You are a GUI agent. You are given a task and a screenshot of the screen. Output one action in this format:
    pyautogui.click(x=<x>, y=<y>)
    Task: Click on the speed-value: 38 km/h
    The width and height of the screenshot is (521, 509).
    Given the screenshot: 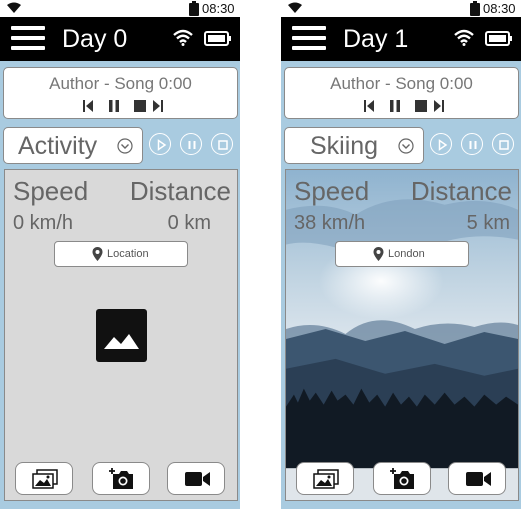 What is the action you would take?
    pyautogui.click(x=330, y=223)
    